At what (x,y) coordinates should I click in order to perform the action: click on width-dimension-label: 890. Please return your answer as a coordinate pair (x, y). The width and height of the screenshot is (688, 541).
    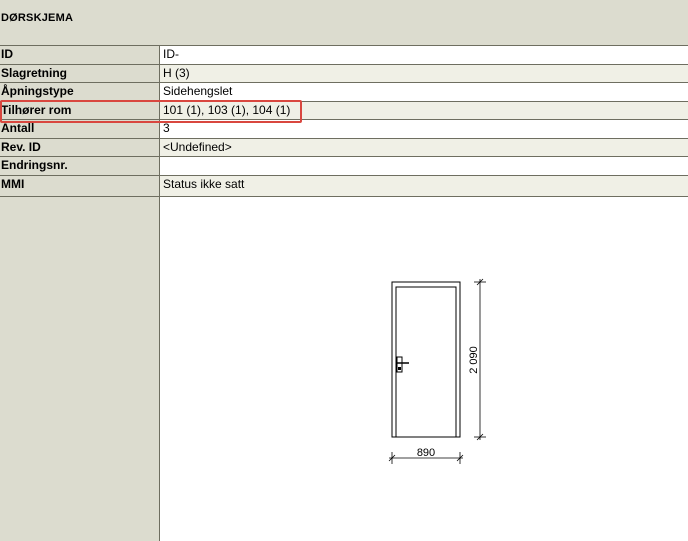
    Looking at the image, I should click on (426, 453).